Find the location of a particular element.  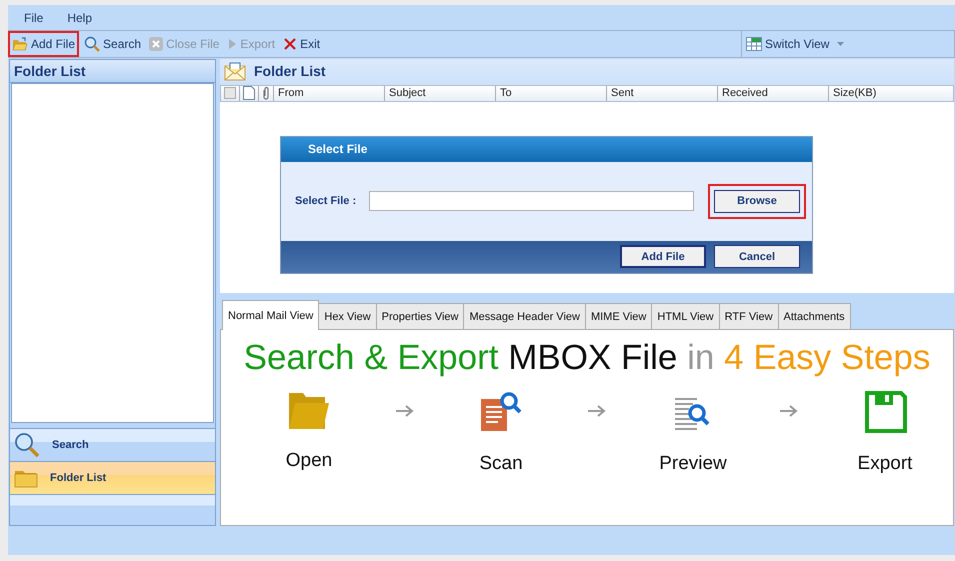

grid-icon is located at coordinates (754, 44).